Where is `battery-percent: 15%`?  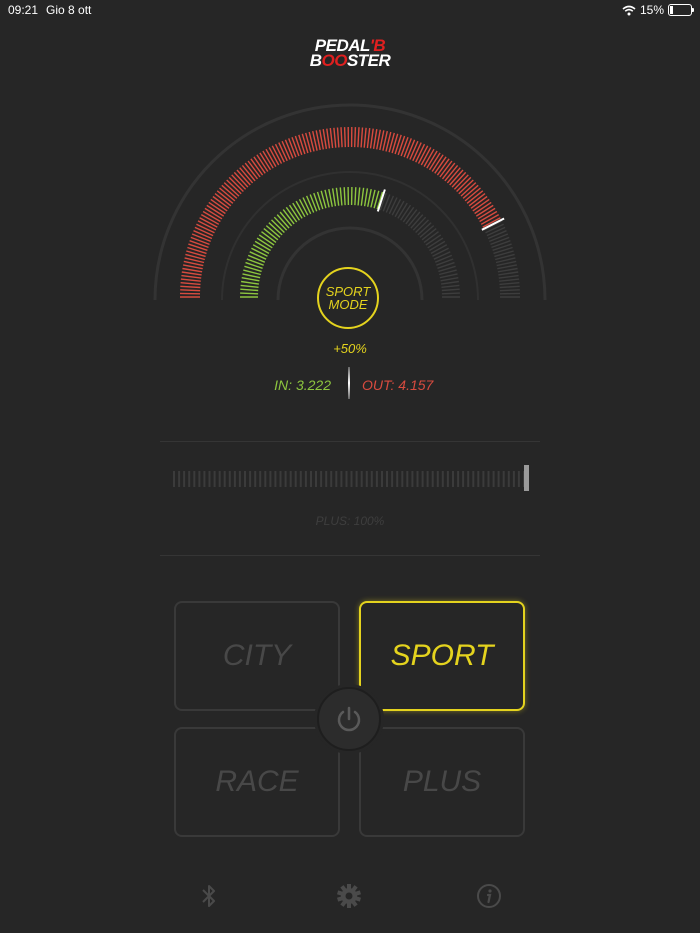
battery-percent: 15% is located at coordinates (651, 10).